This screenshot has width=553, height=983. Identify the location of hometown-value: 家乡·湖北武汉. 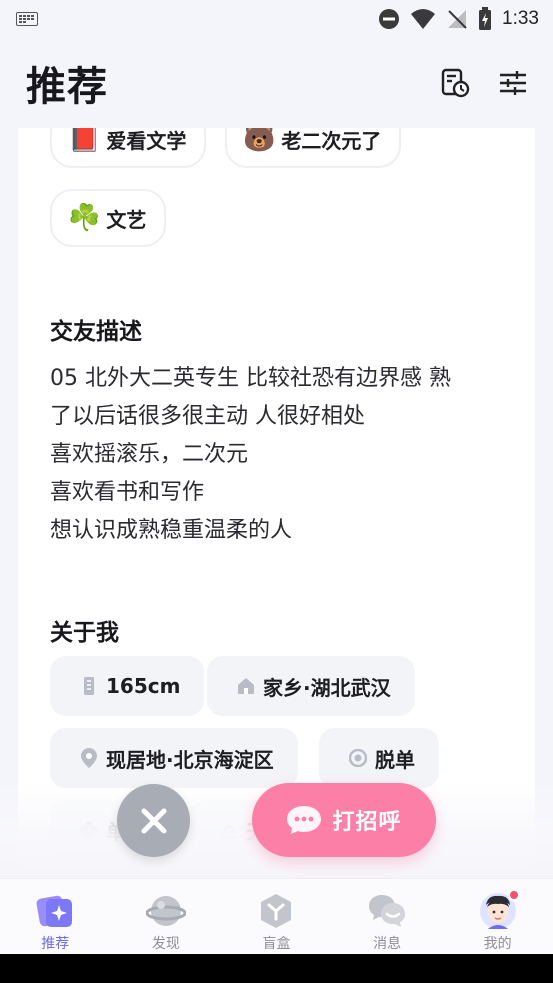
(327, 687).